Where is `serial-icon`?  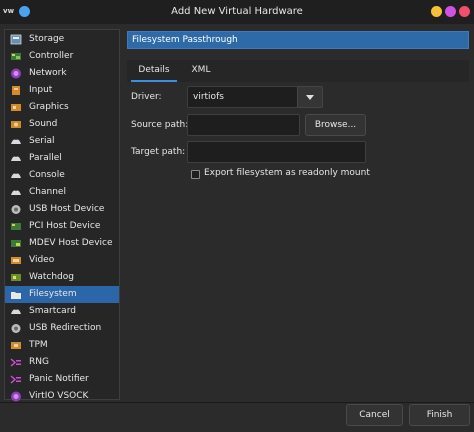
serial-icon is located at coordinates (16, 141).